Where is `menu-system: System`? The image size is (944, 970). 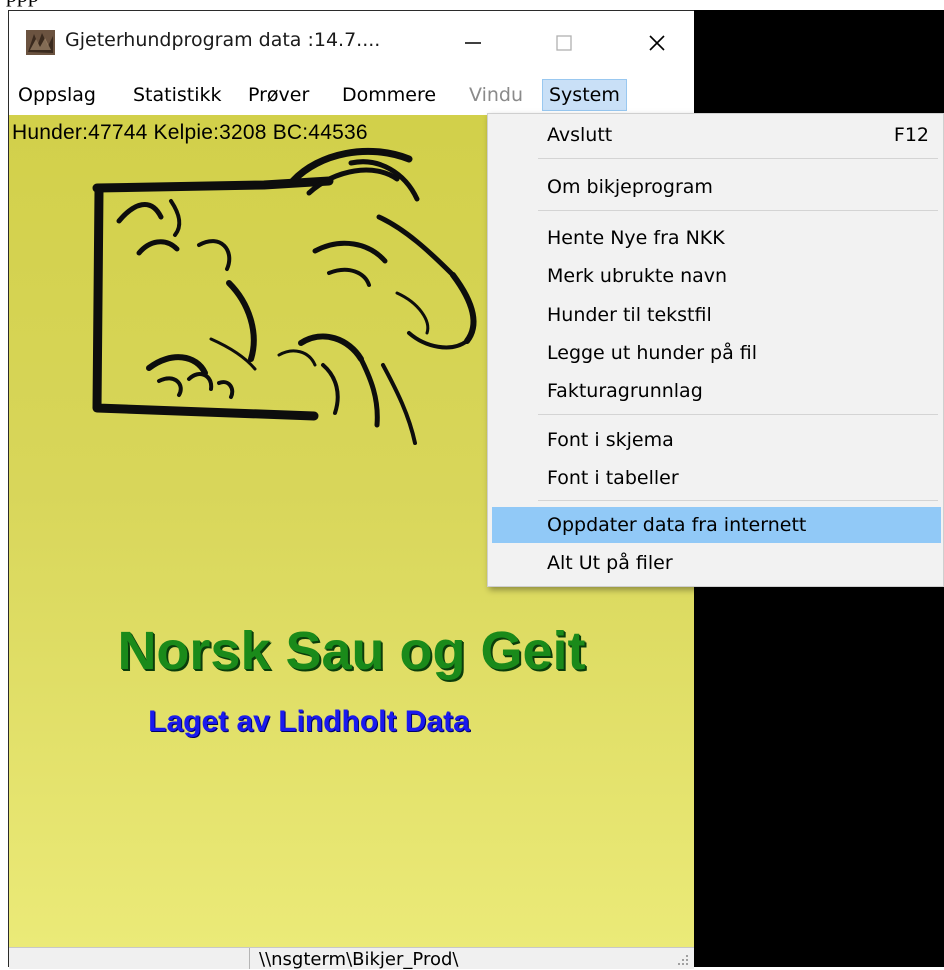 menu-system: System is located at coordinates (584, 95).